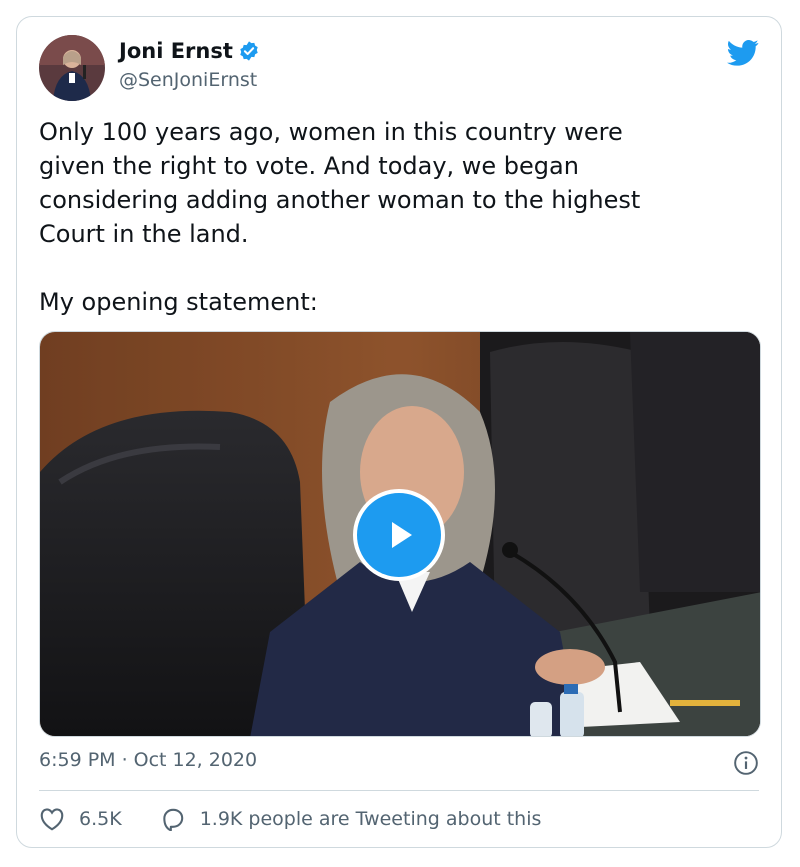 The image size is (800, 867). What do you see at coordinates (746, 763) in the screenshot?
I see `info-icon` at bounding box center [746, 763].